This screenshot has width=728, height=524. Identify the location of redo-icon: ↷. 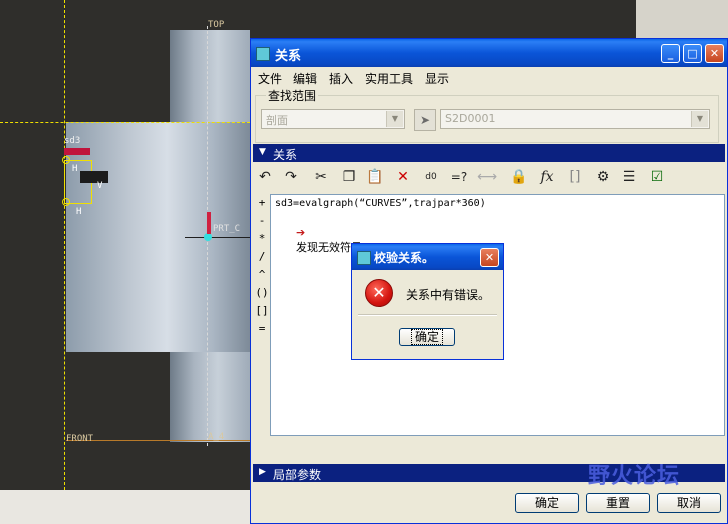
(291, 177).